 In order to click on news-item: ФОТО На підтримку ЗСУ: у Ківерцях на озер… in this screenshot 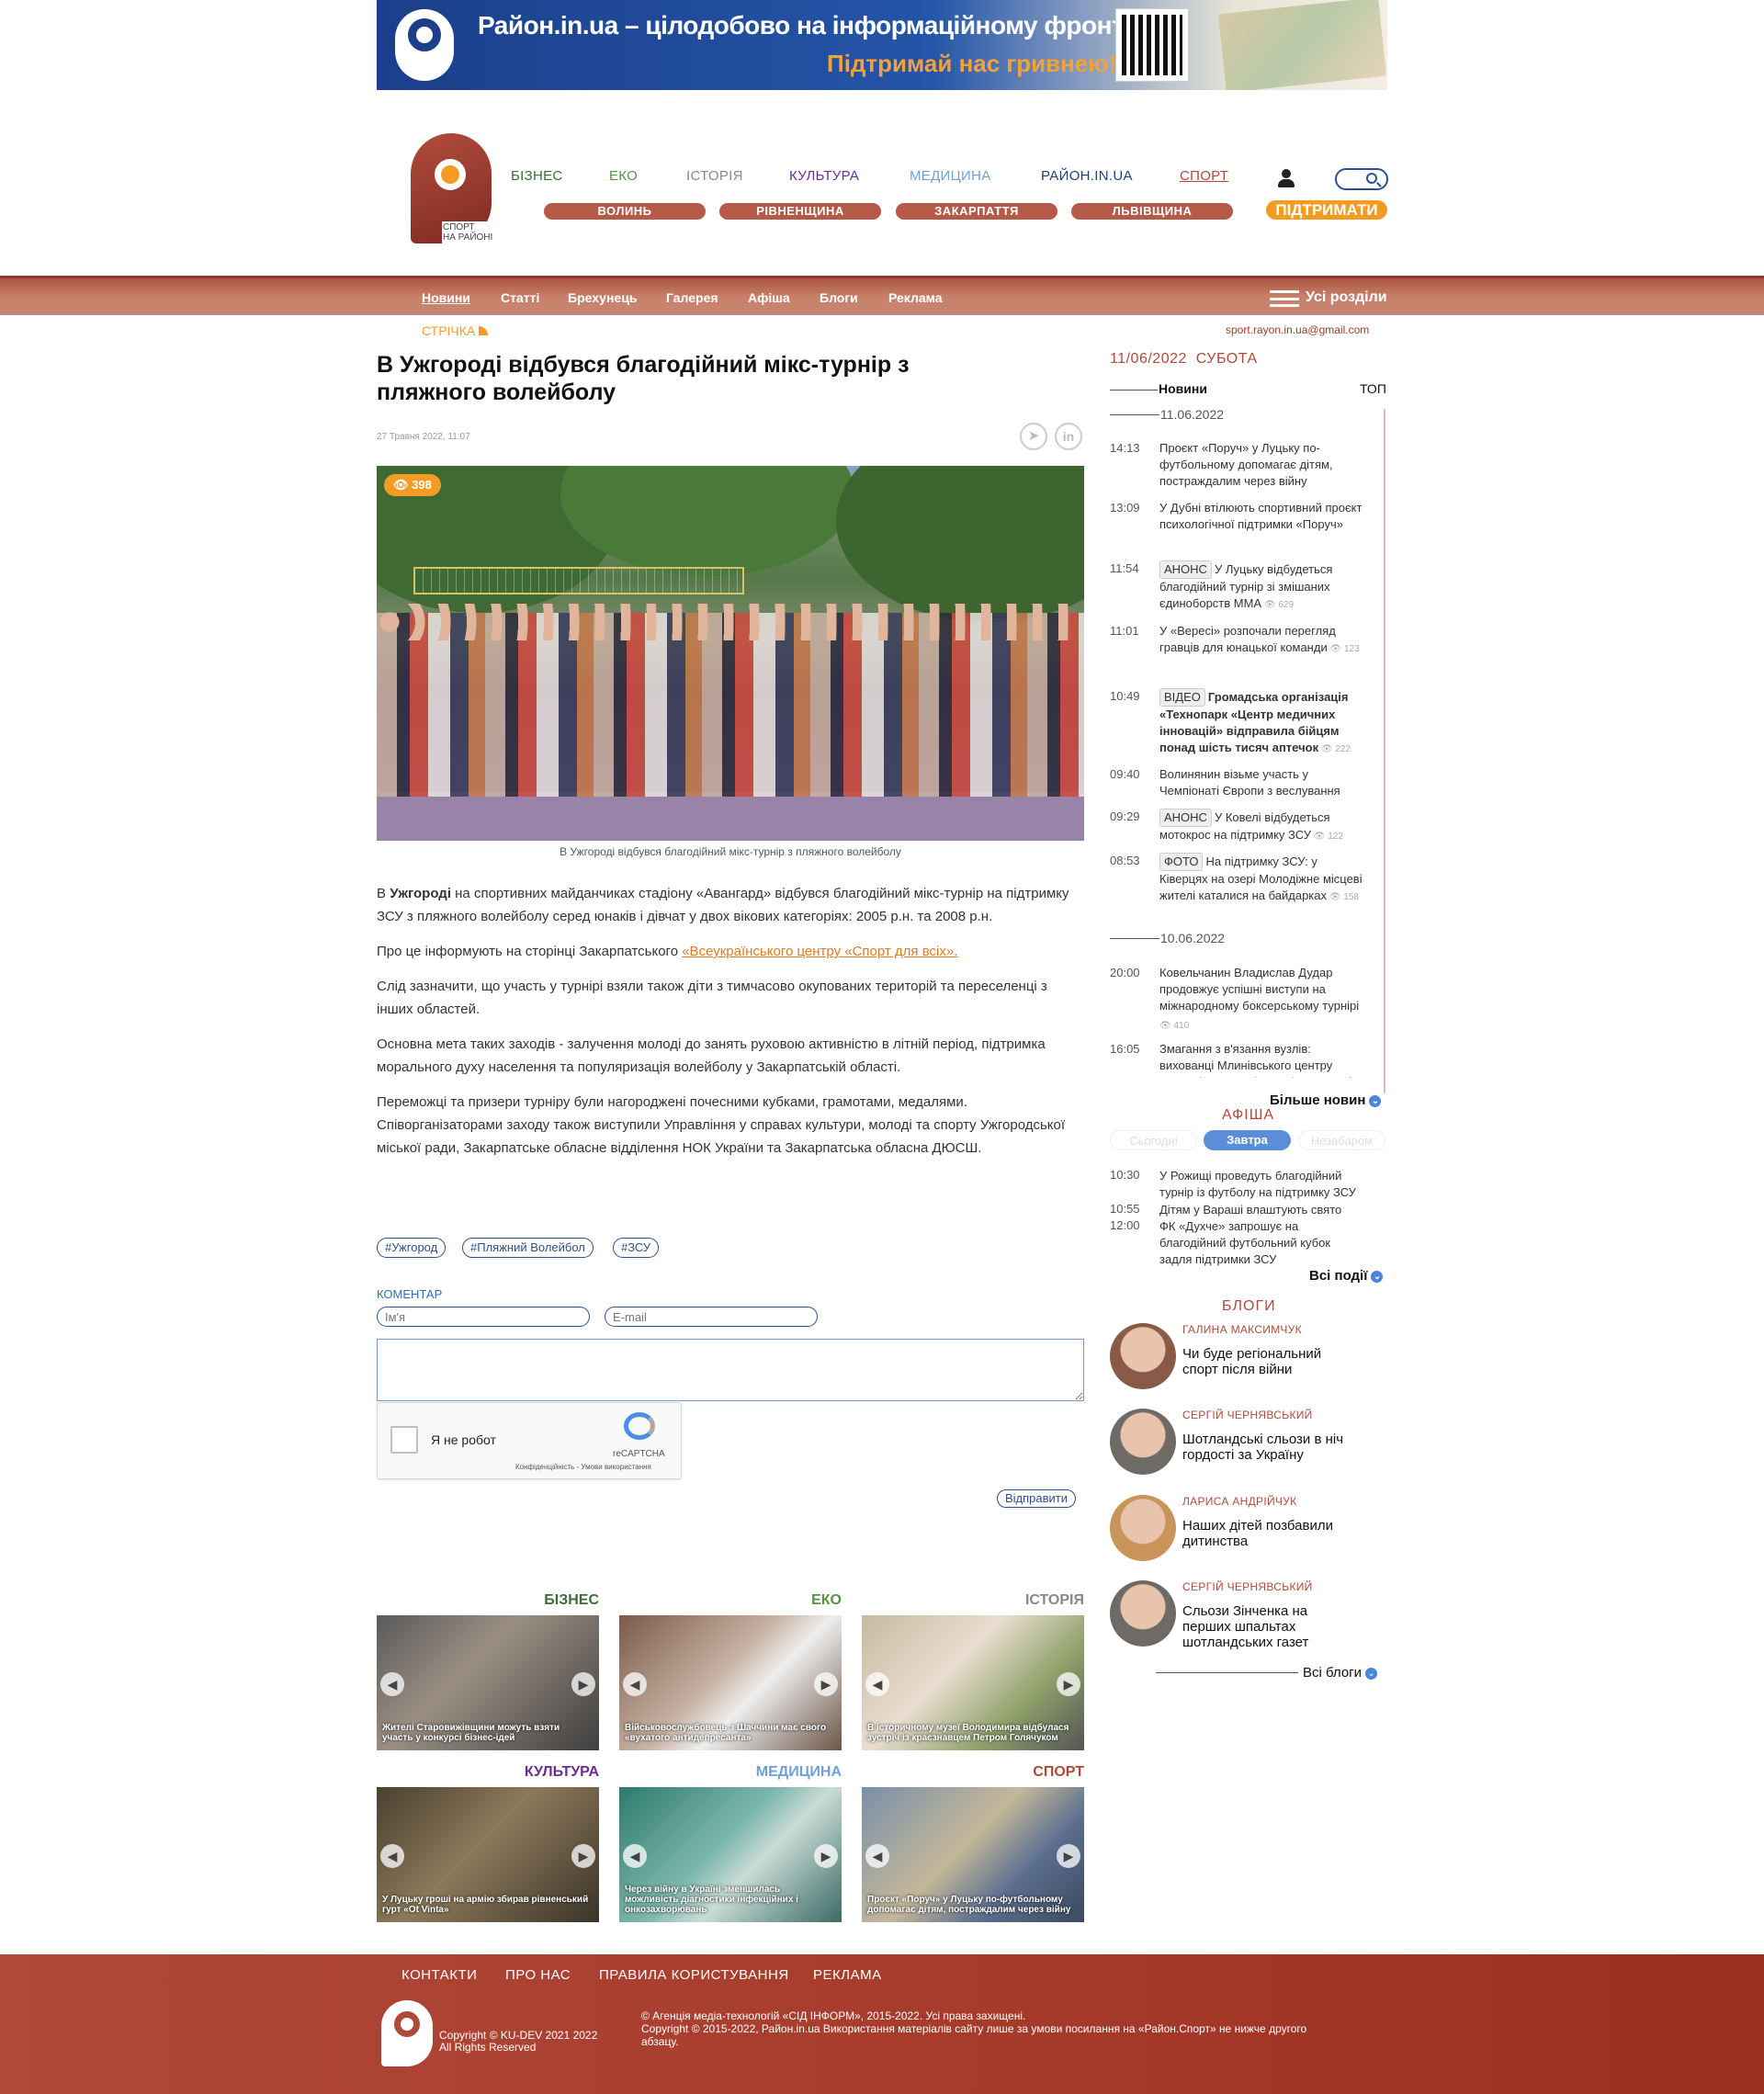, I will do `click(1263, 880)`.